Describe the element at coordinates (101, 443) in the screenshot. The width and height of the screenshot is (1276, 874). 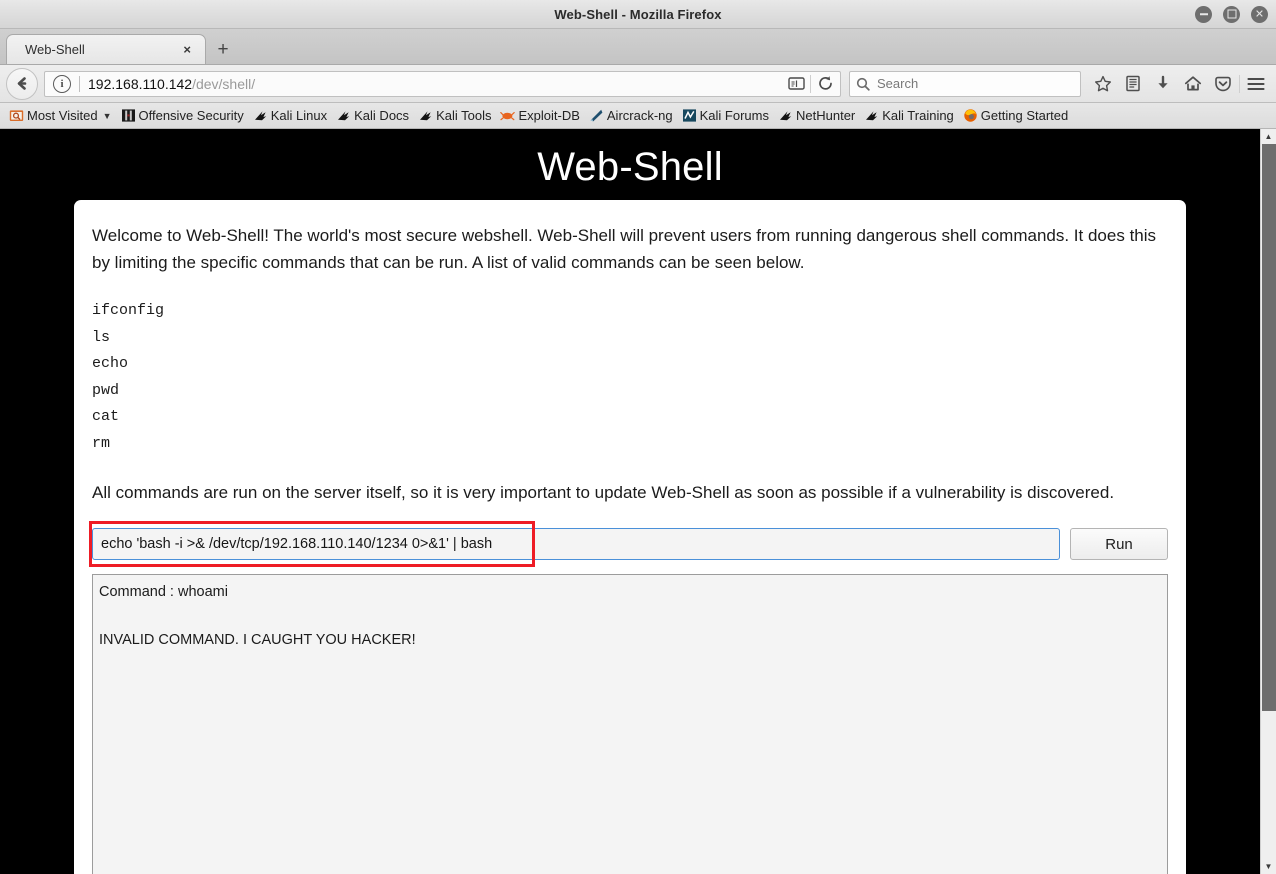
I see `command-item: rm` at that location.